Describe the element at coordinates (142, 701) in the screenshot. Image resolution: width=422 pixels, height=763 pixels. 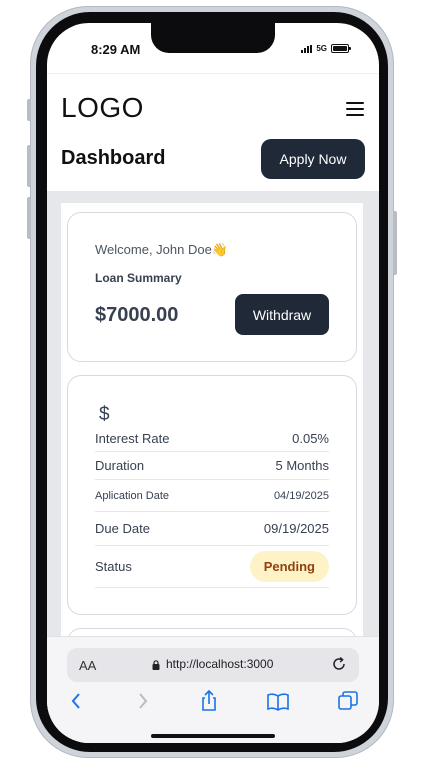
I see `forward-icon` at that location.